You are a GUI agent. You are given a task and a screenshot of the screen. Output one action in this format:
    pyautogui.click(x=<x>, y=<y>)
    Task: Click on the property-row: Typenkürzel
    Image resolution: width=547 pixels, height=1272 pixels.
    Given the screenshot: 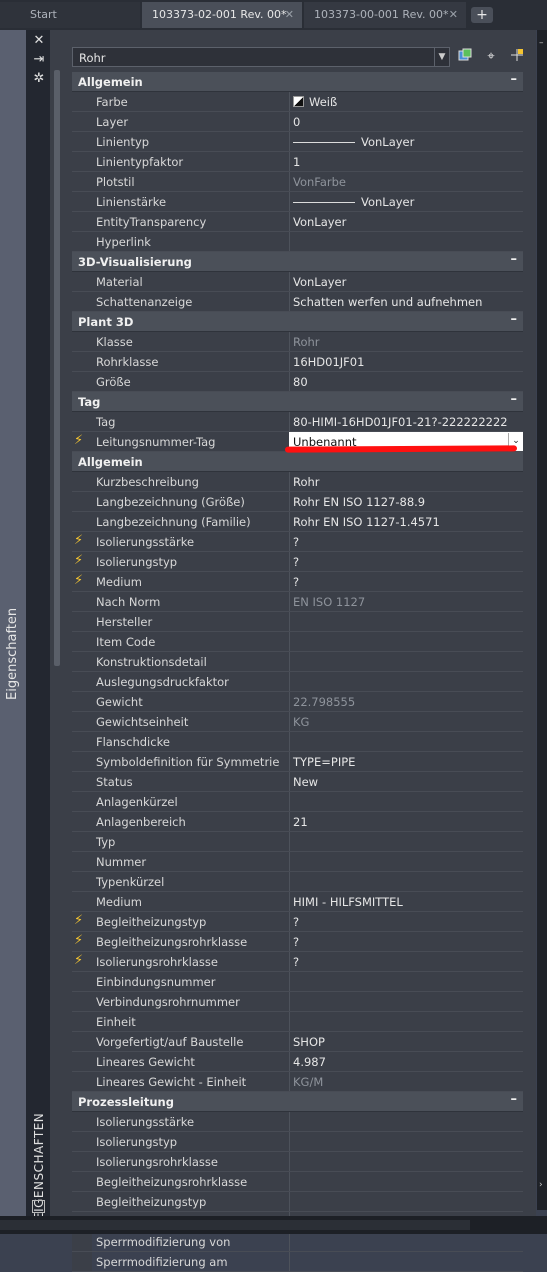 What is the action you would take?
    pyautogui.click(x=297, y=882)
    